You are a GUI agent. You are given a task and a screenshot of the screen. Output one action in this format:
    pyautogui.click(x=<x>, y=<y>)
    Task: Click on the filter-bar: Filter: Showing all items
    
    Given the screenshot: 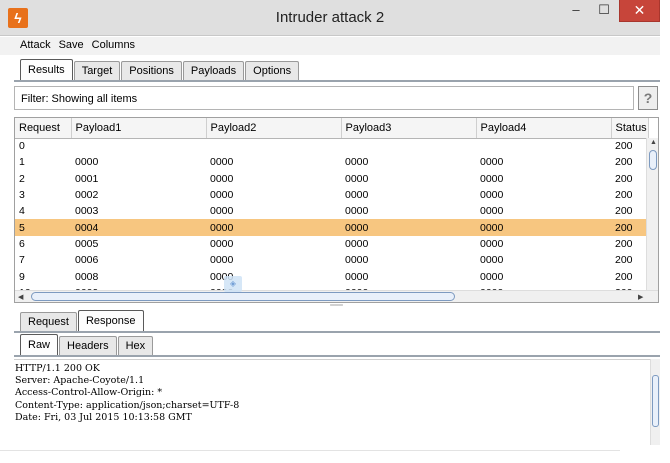 What is the action you would take?
    pyautogui.click(x=324, y=98)
    